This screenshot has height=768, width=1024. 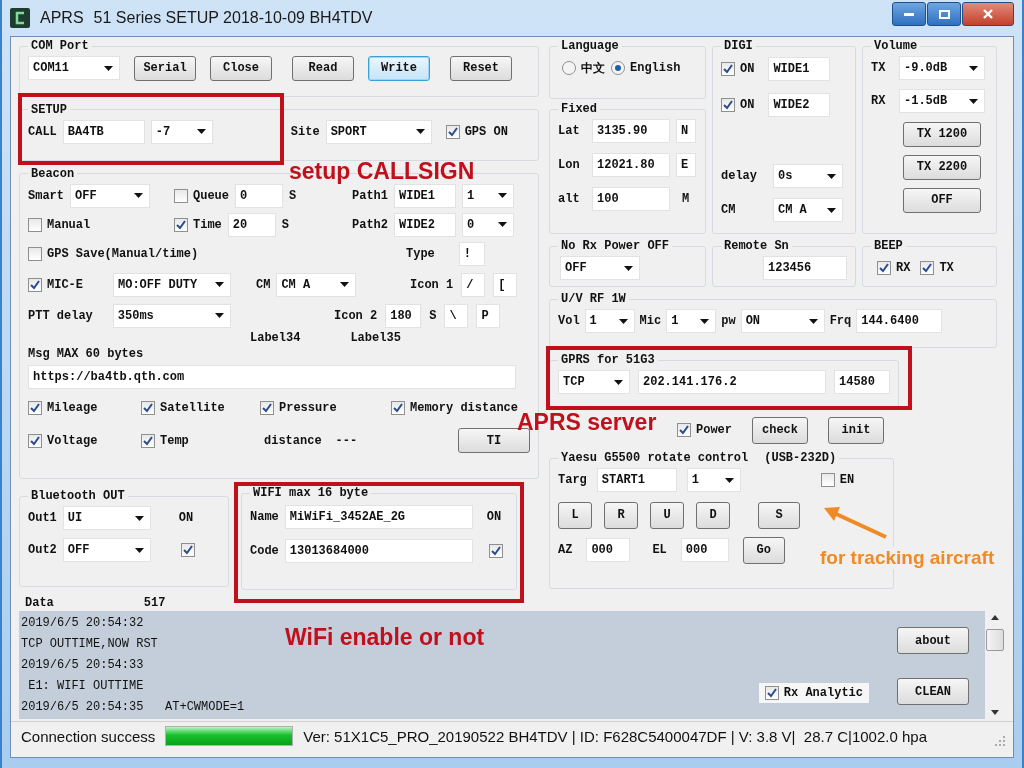 What do you see at coordinates (106, 518) in the screenshot?
I see `dropdown: UI` at bounding box center [106, 518].